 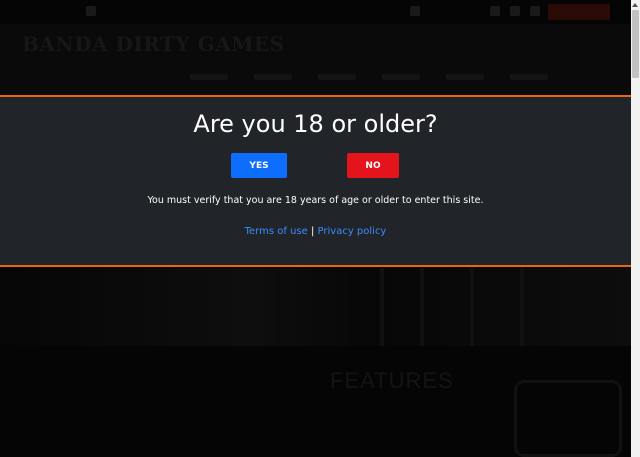 I want to click on yes-button: YES, so click(x=259, y=165).